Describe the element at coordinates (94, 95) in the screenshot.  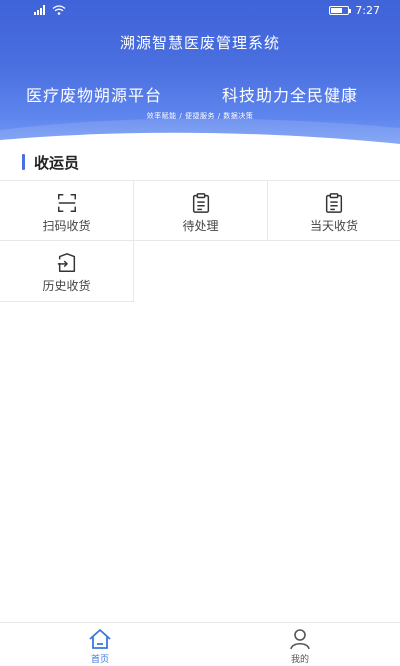
I see `slogan-left: 医疗废物朔源平台` at that location.